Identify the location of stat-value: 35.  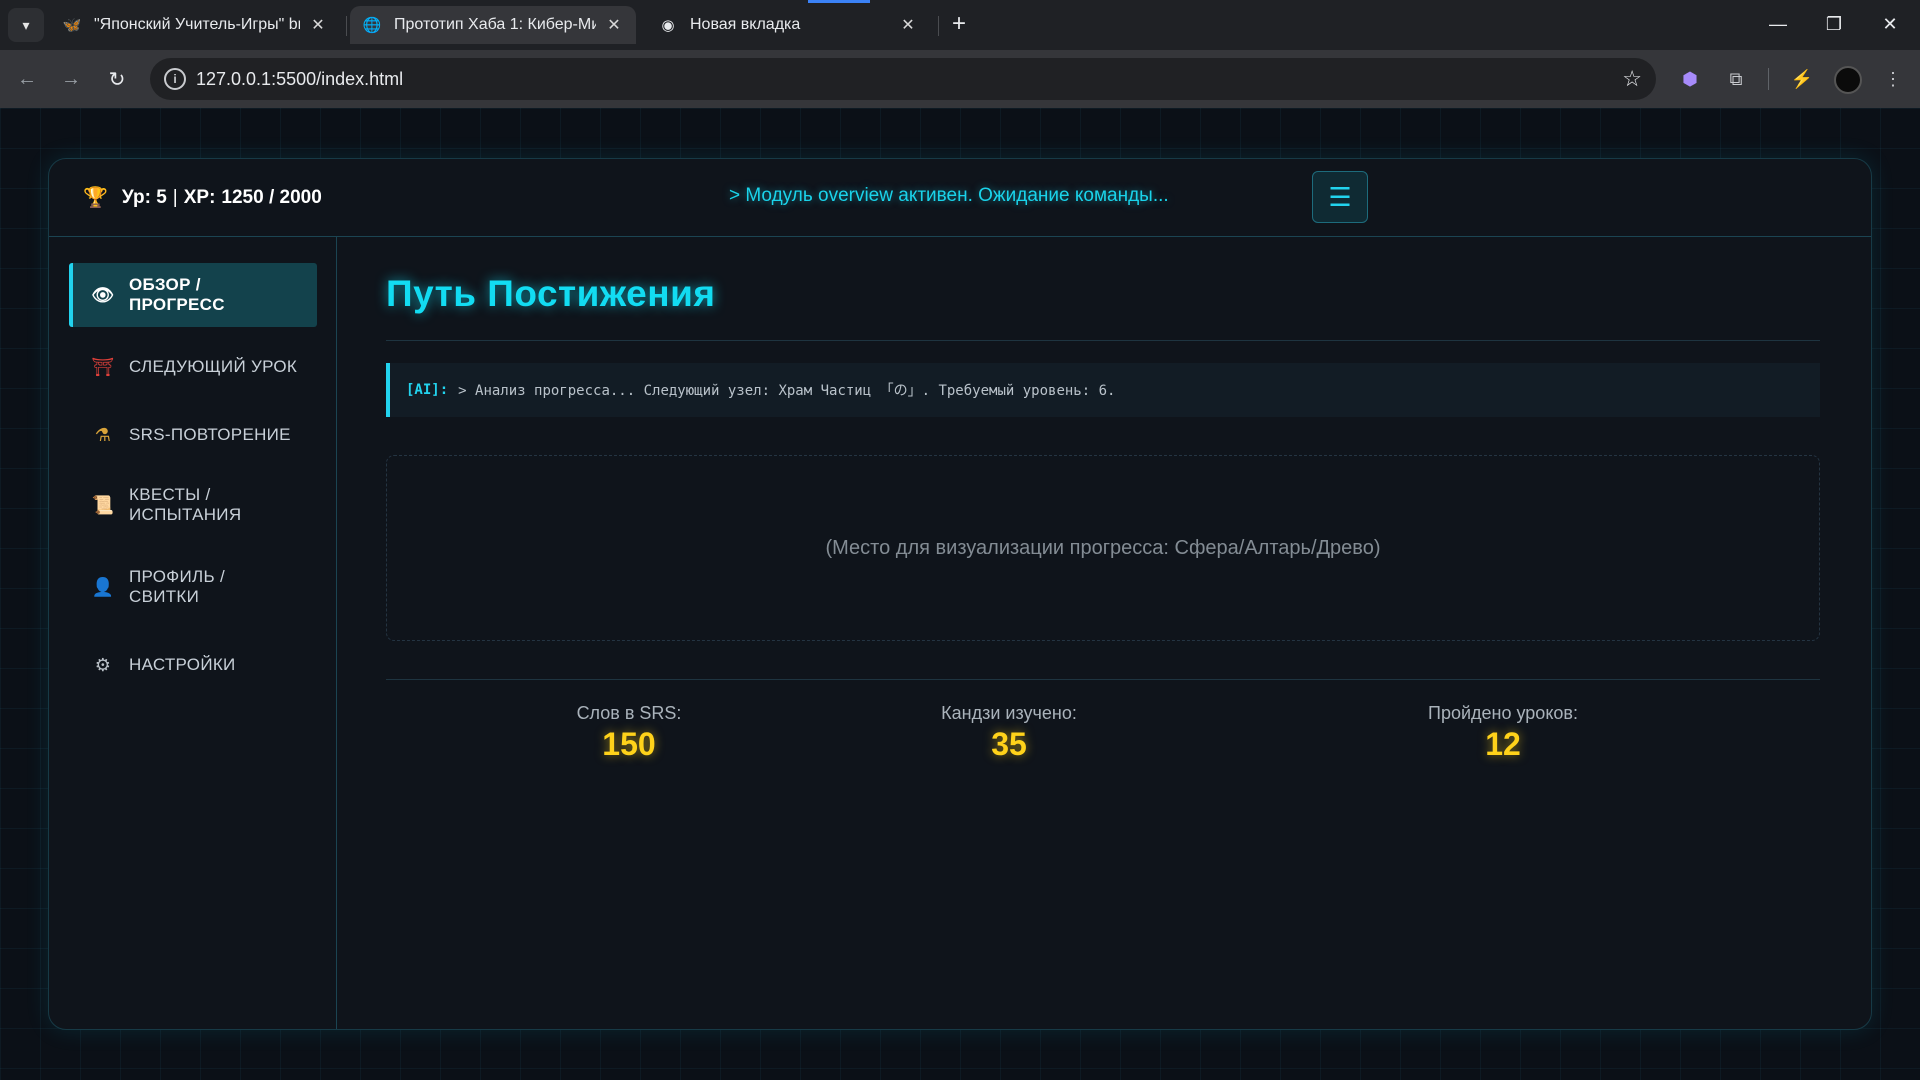
(1009, 744).